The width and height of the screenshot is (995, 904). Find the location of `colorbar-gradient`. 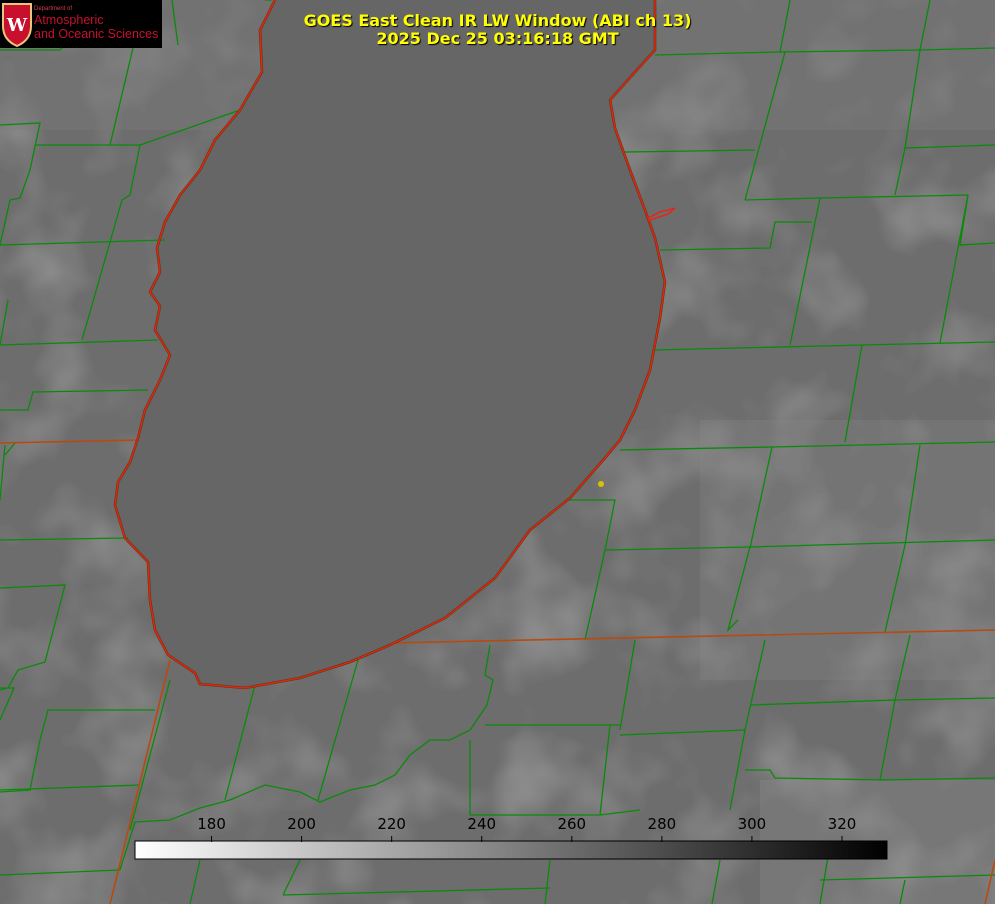

colorbar-gradient is located at coordinates (511, 850).